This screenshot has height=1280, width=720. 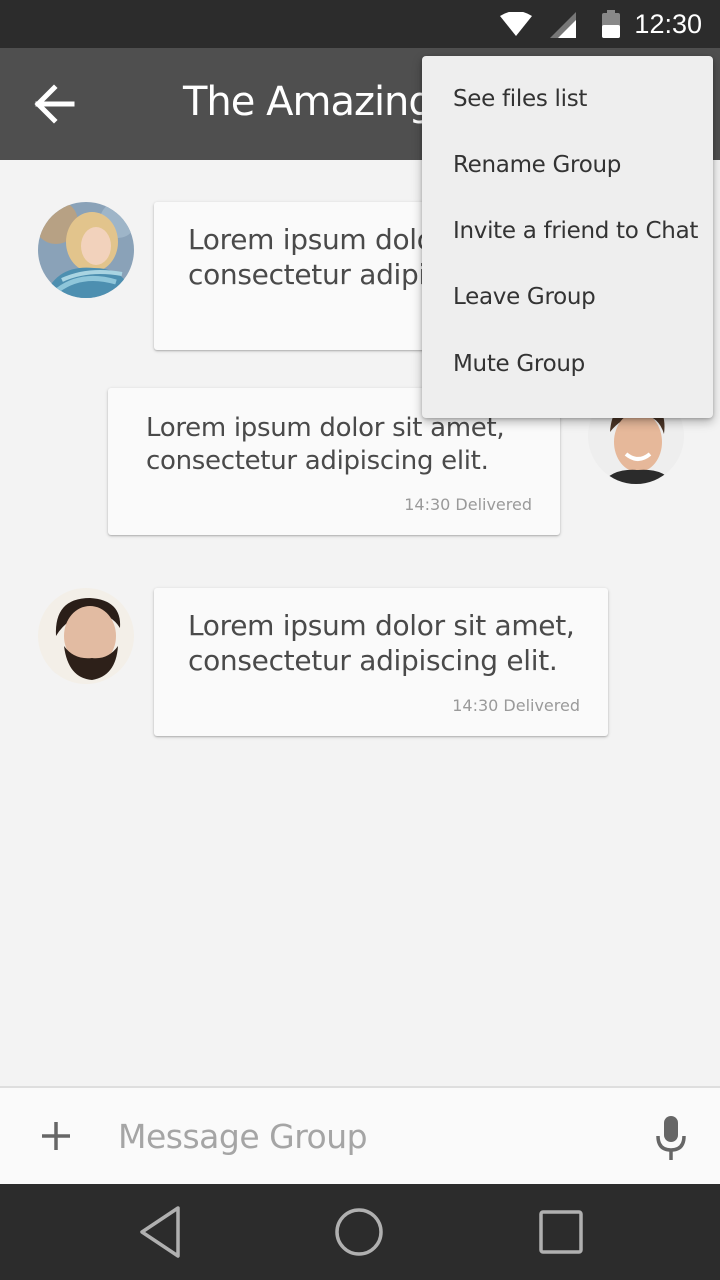 What do you see at coordinates (567, 231) in the screenshot?
I see `menu-item-invite-friend: Invite a friend to Chat` at bounding box center [567, 231].